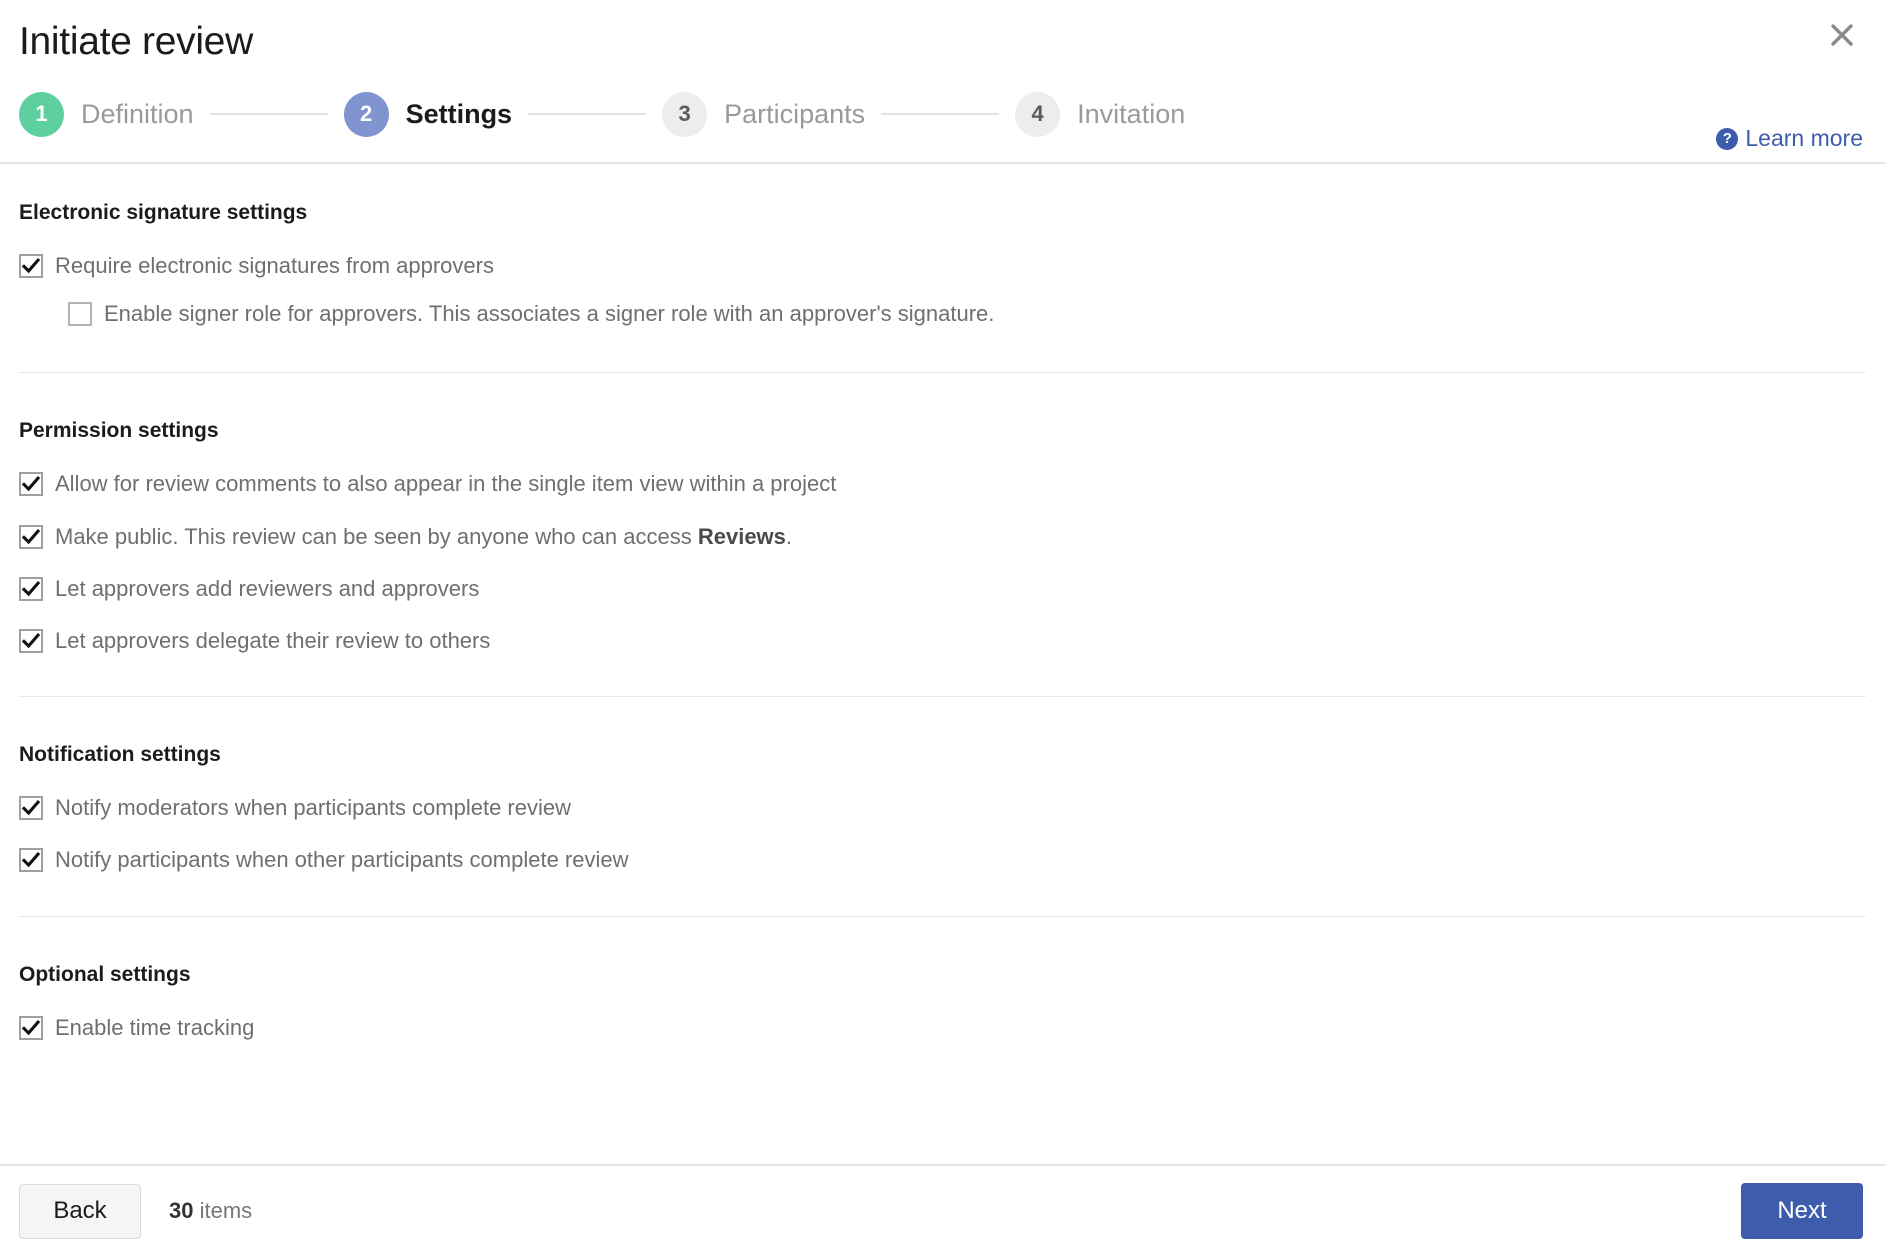 The image size is (1885, 1256). Describe the element at coordinates (41, 114) in the screenshot. I see `step-badge: 1` at that location.